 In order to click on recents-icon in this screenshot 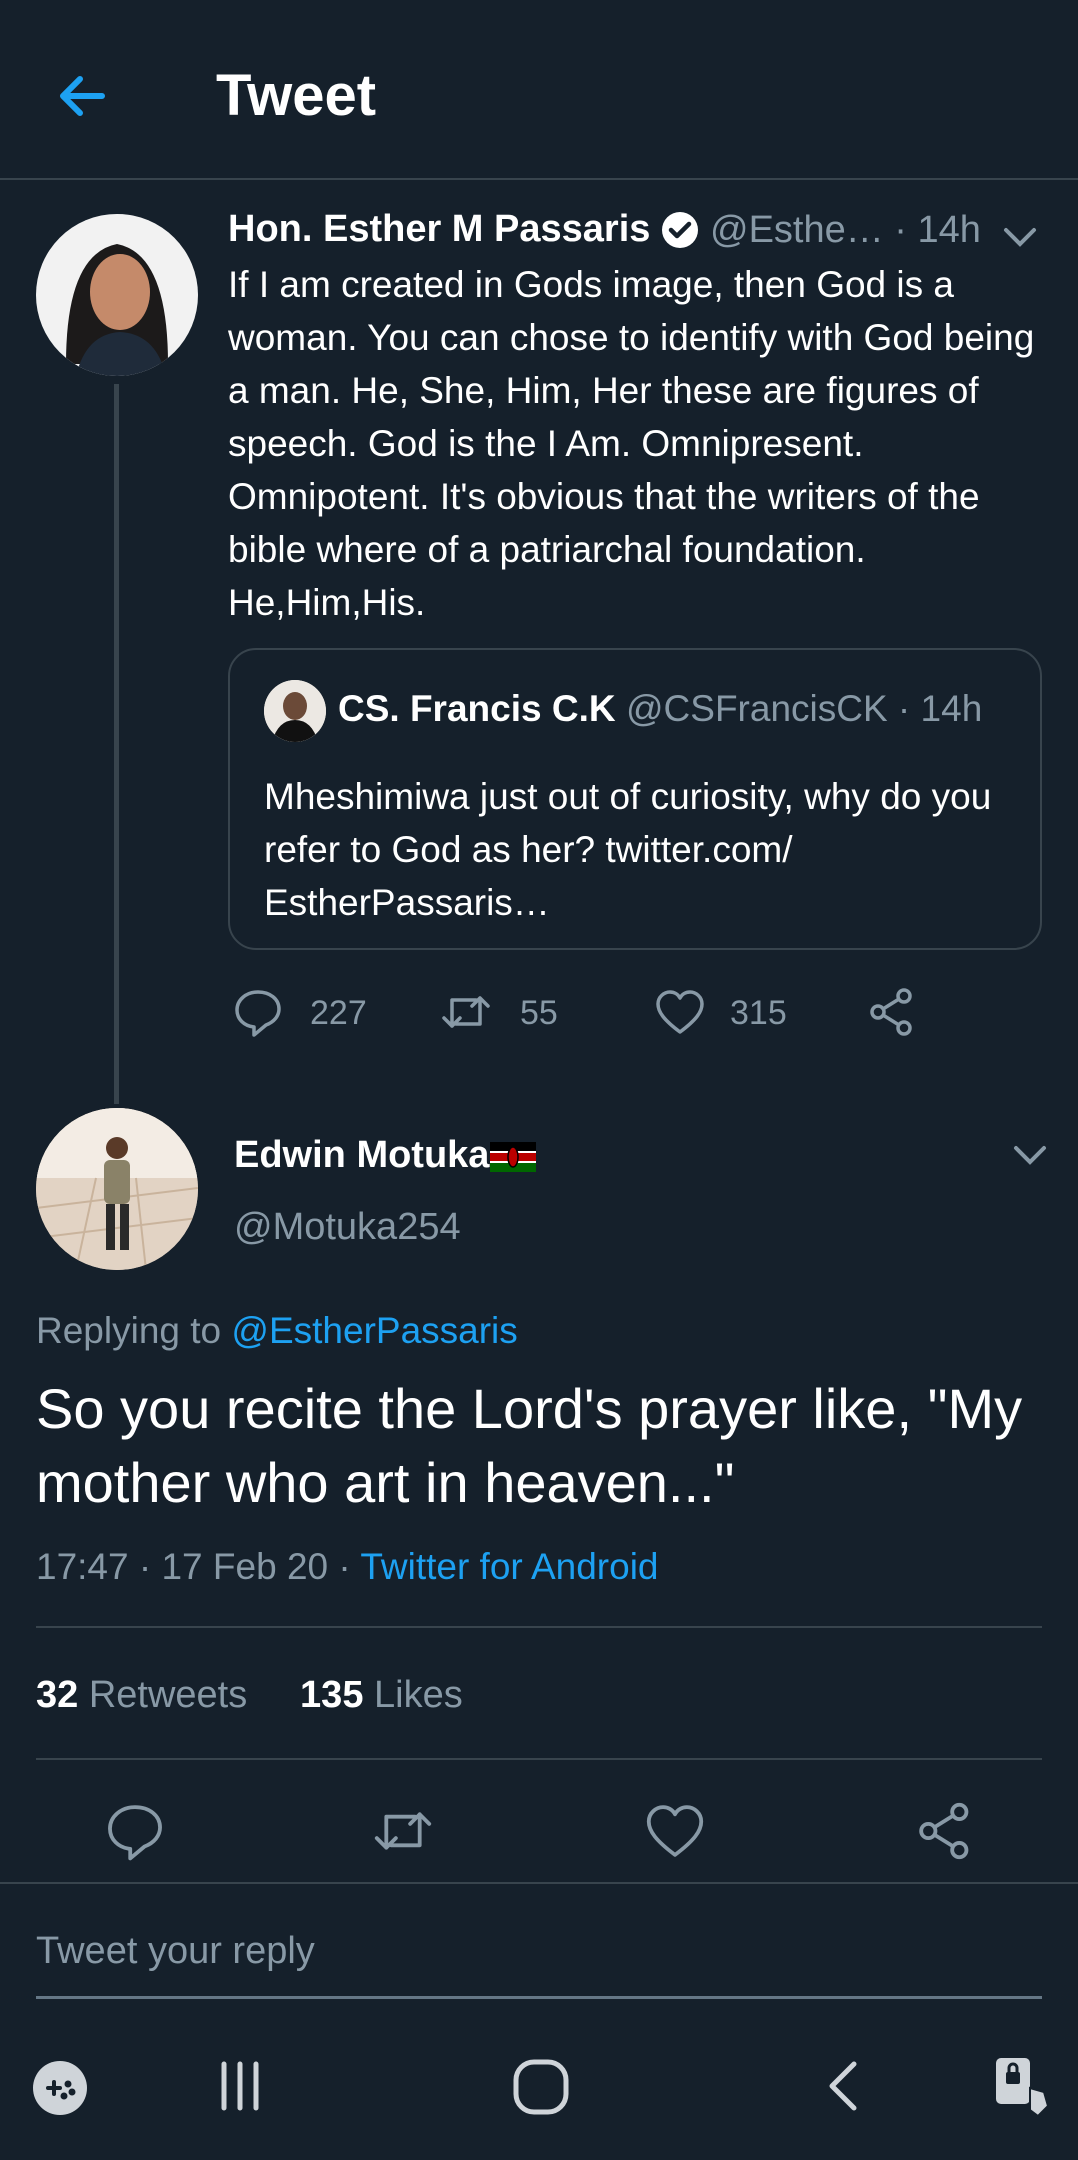, I will do `click(240, 2086)`.